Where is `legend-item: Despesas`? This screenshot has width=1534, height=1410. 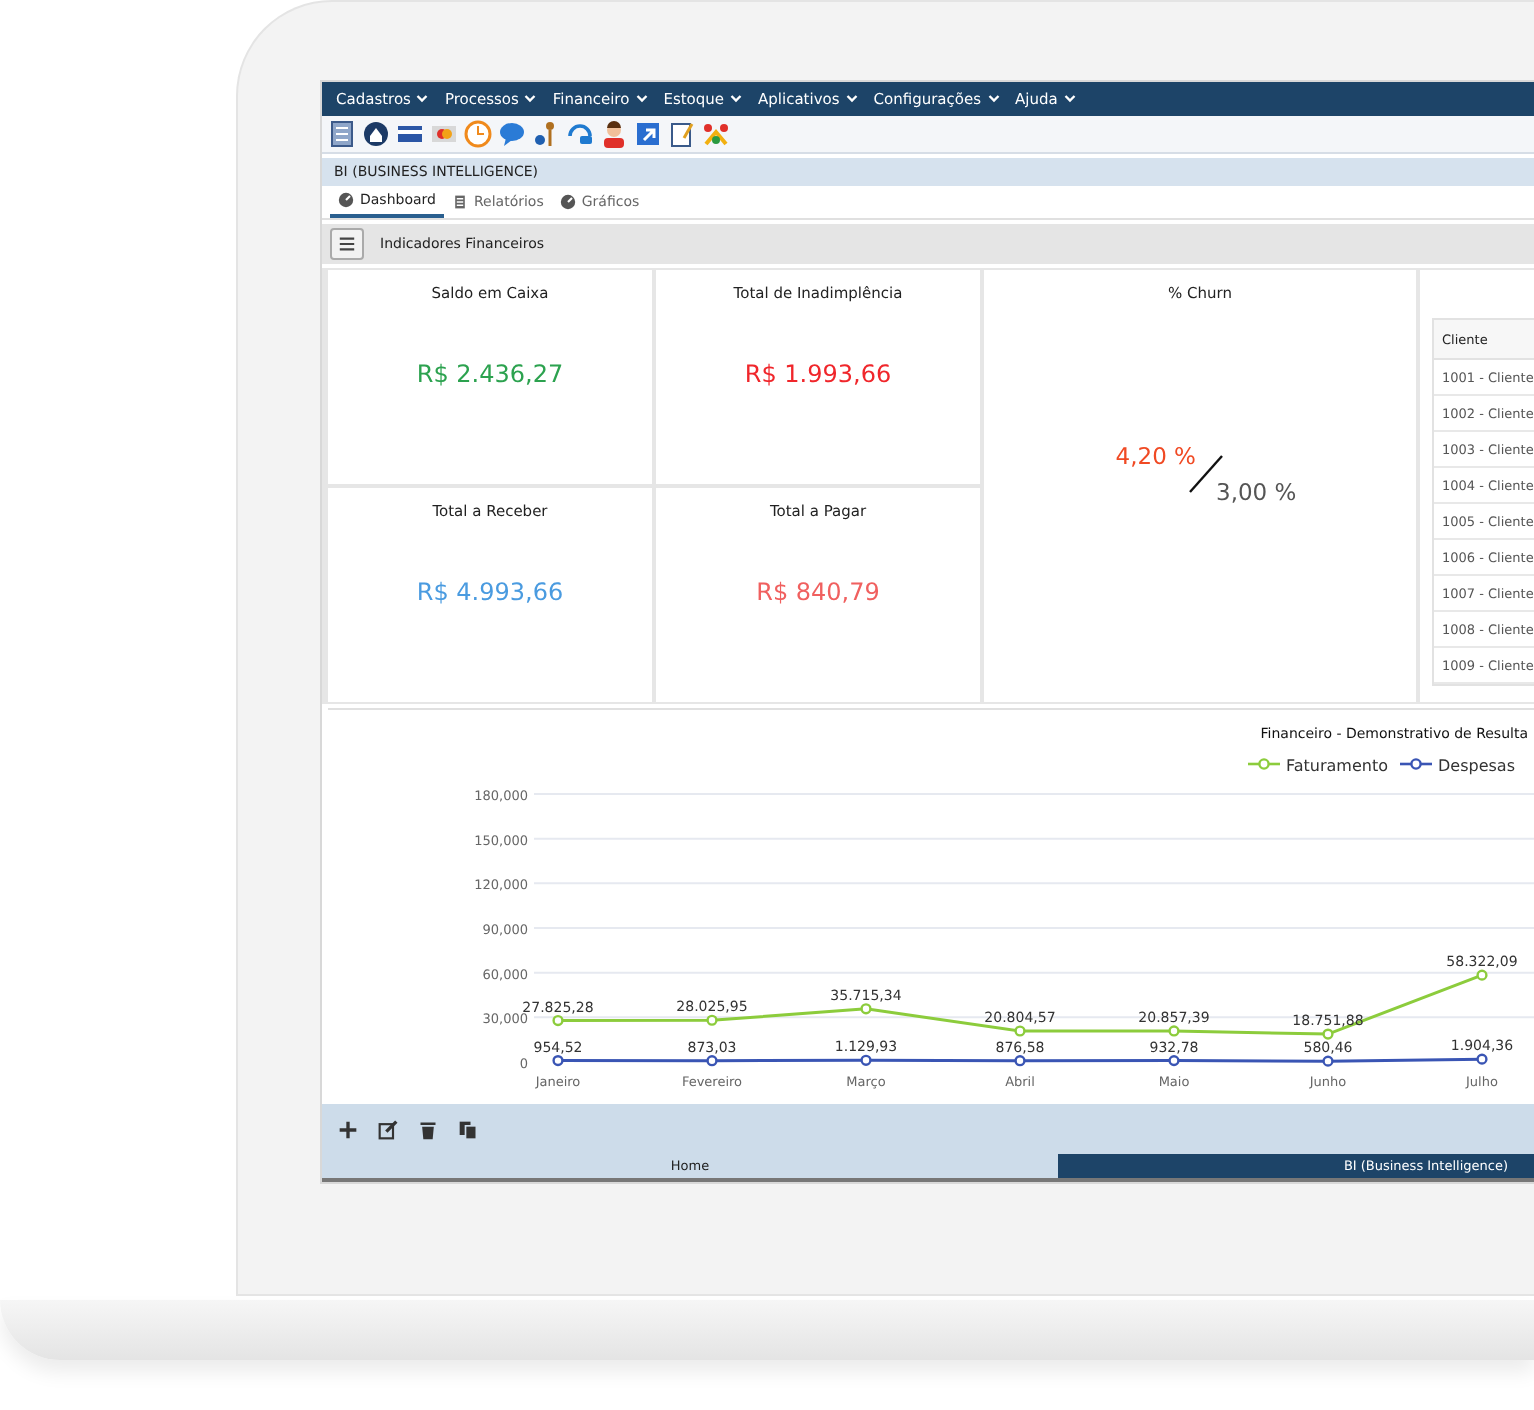 legend-item: Despesas is located at coordinates (1457, 766).